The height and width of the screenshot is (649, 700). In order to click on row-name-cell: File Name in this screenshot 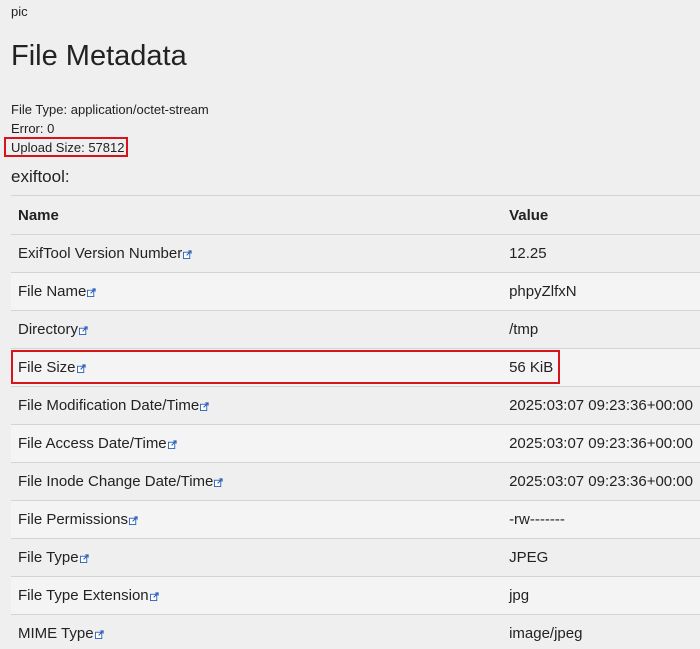, I will do `click(257, 291)`.